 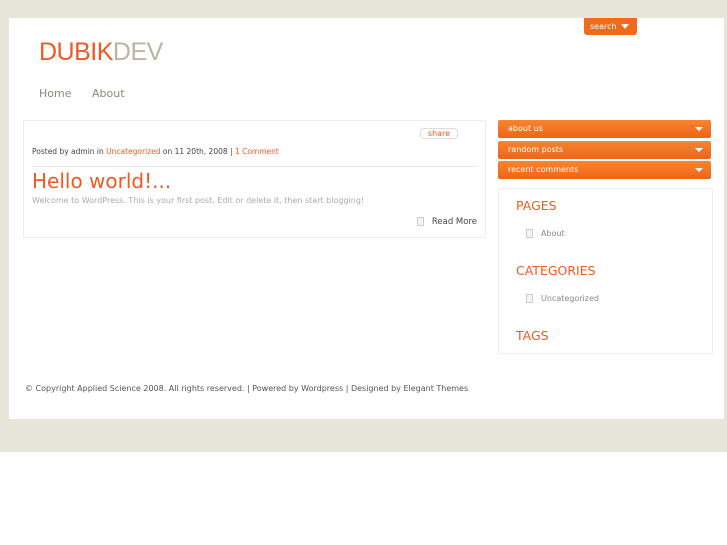 What do you see at coordinates (604, 170) in the screenshot?
I see `tab-recent-comments: recent comments` at bounding box center [604, 170].